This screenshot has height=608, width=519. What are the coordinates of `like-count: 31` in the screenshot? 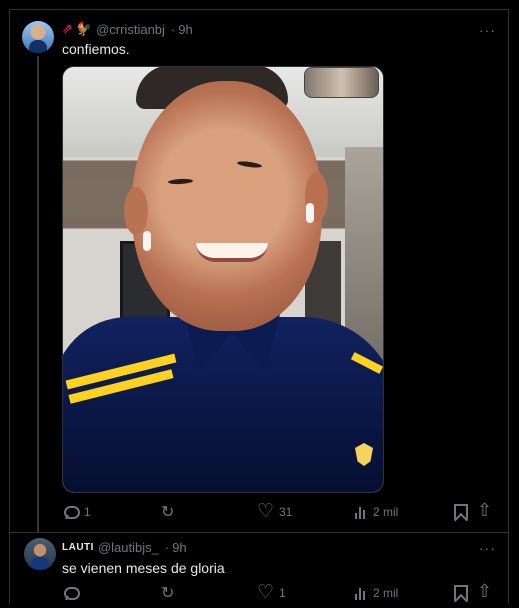 It's located at (286, 512).